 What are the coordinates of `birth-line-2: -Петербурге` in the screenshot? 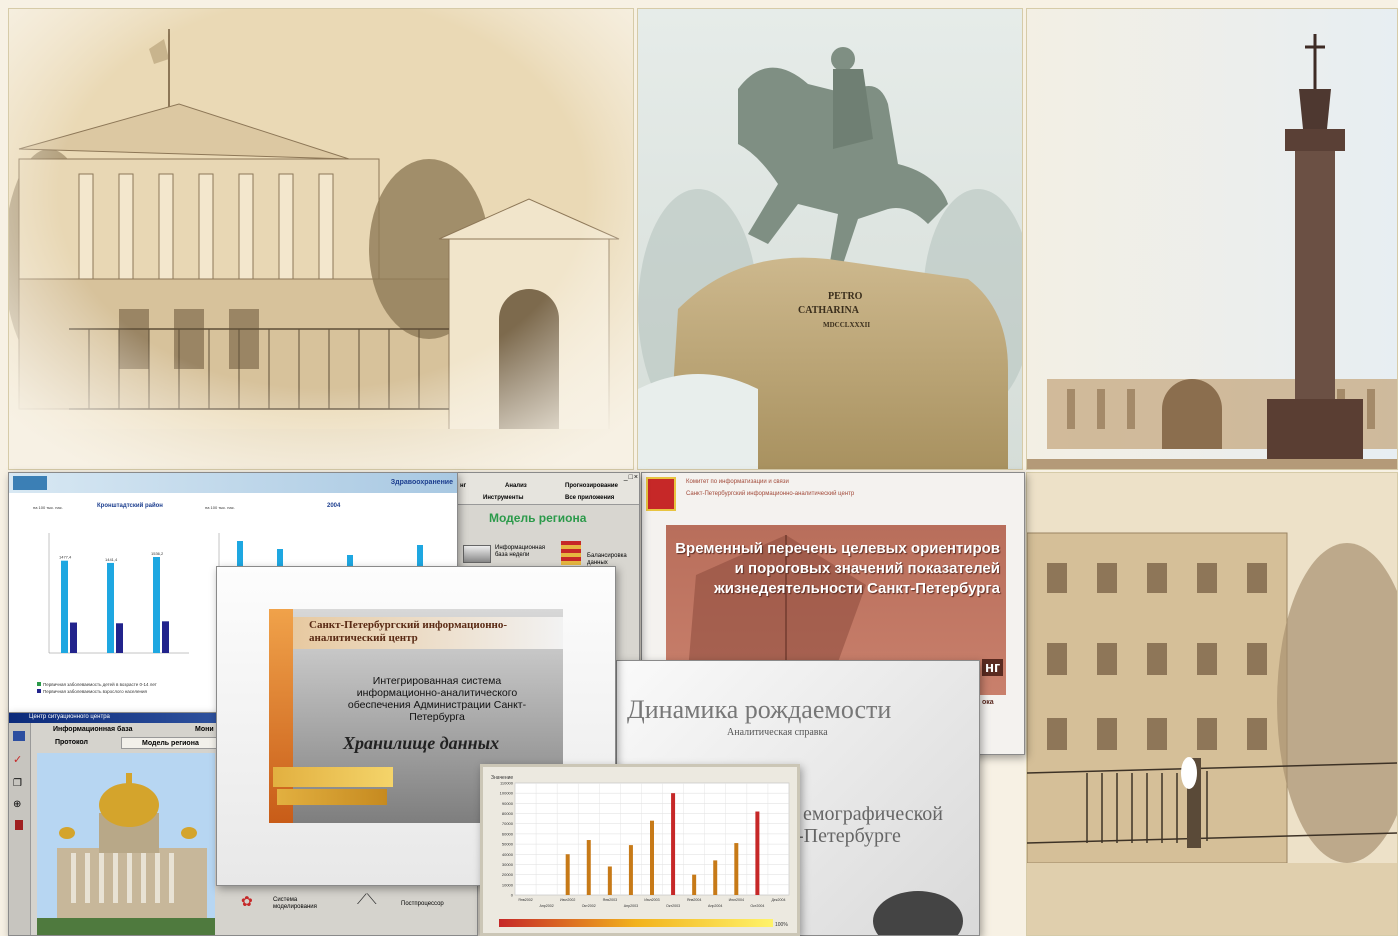 It's located at (849, 836).